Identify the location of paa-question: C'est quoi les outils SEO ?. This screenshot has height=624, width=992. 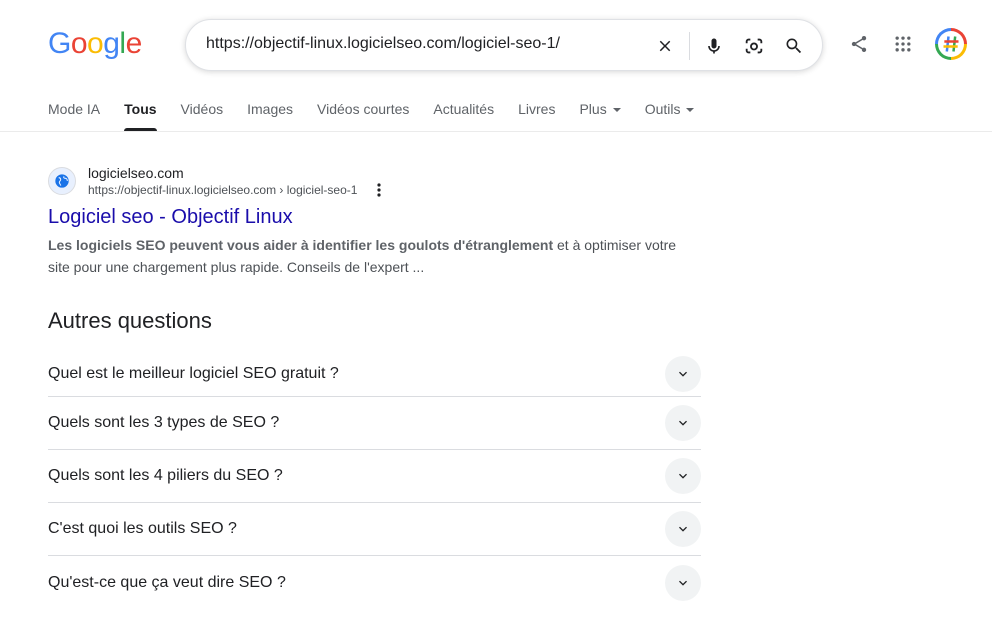
(142, 528).